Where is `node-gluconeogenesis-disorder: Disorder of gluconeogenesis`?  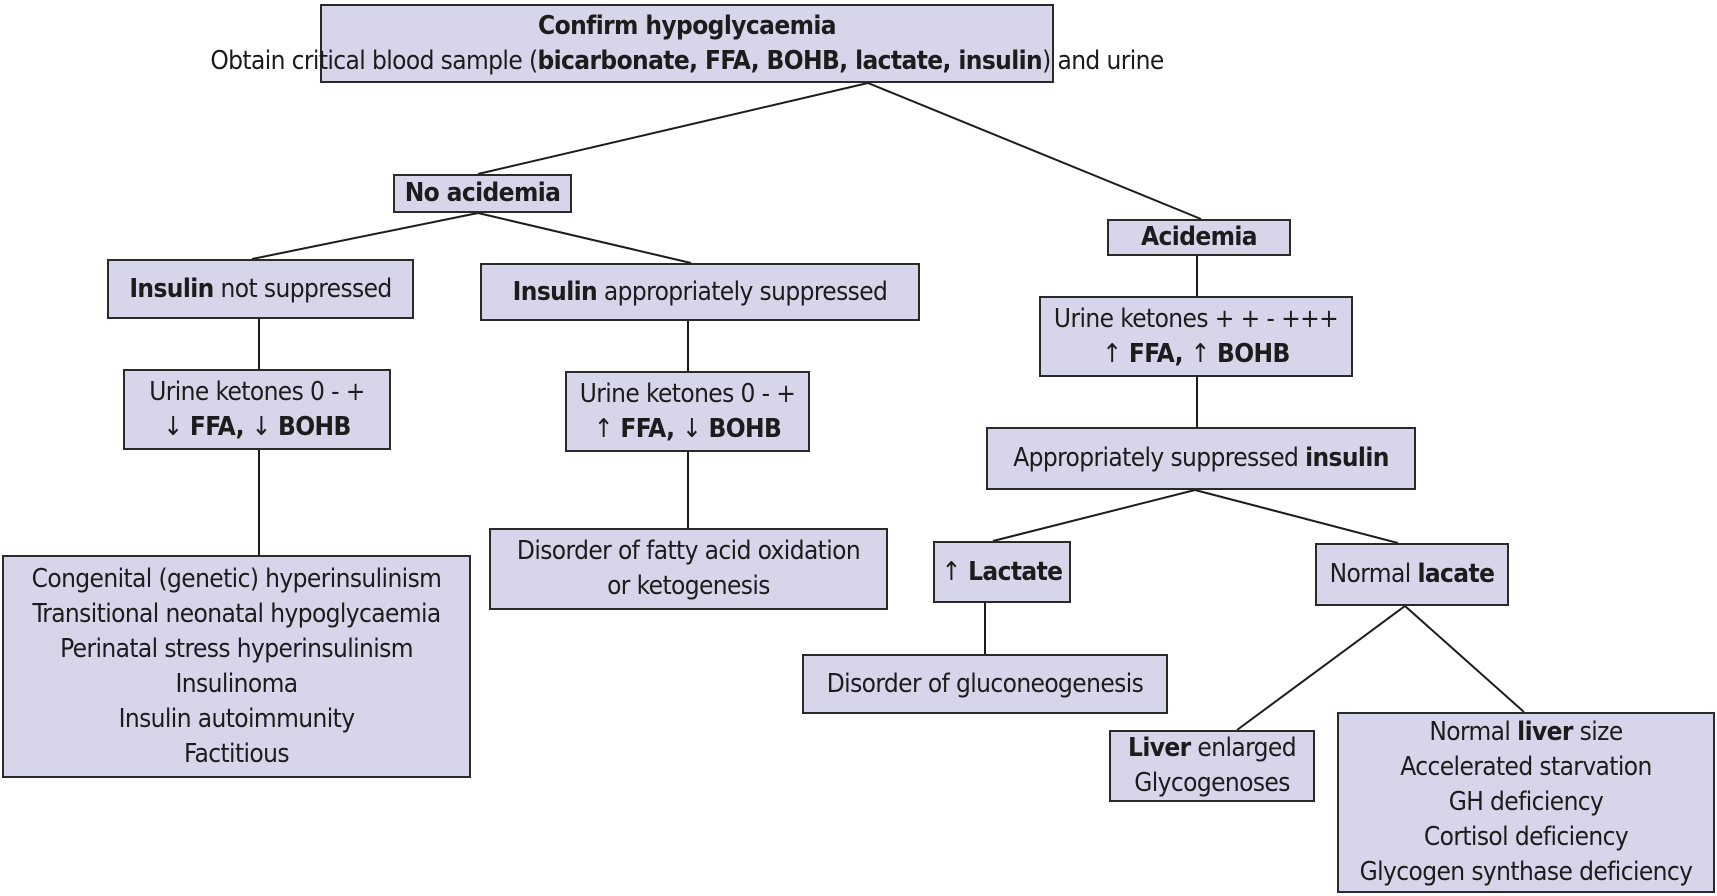
node-gluconeogenesis-disorder: Disorder of gluconeogenesis is located at coordinates (985, 684).